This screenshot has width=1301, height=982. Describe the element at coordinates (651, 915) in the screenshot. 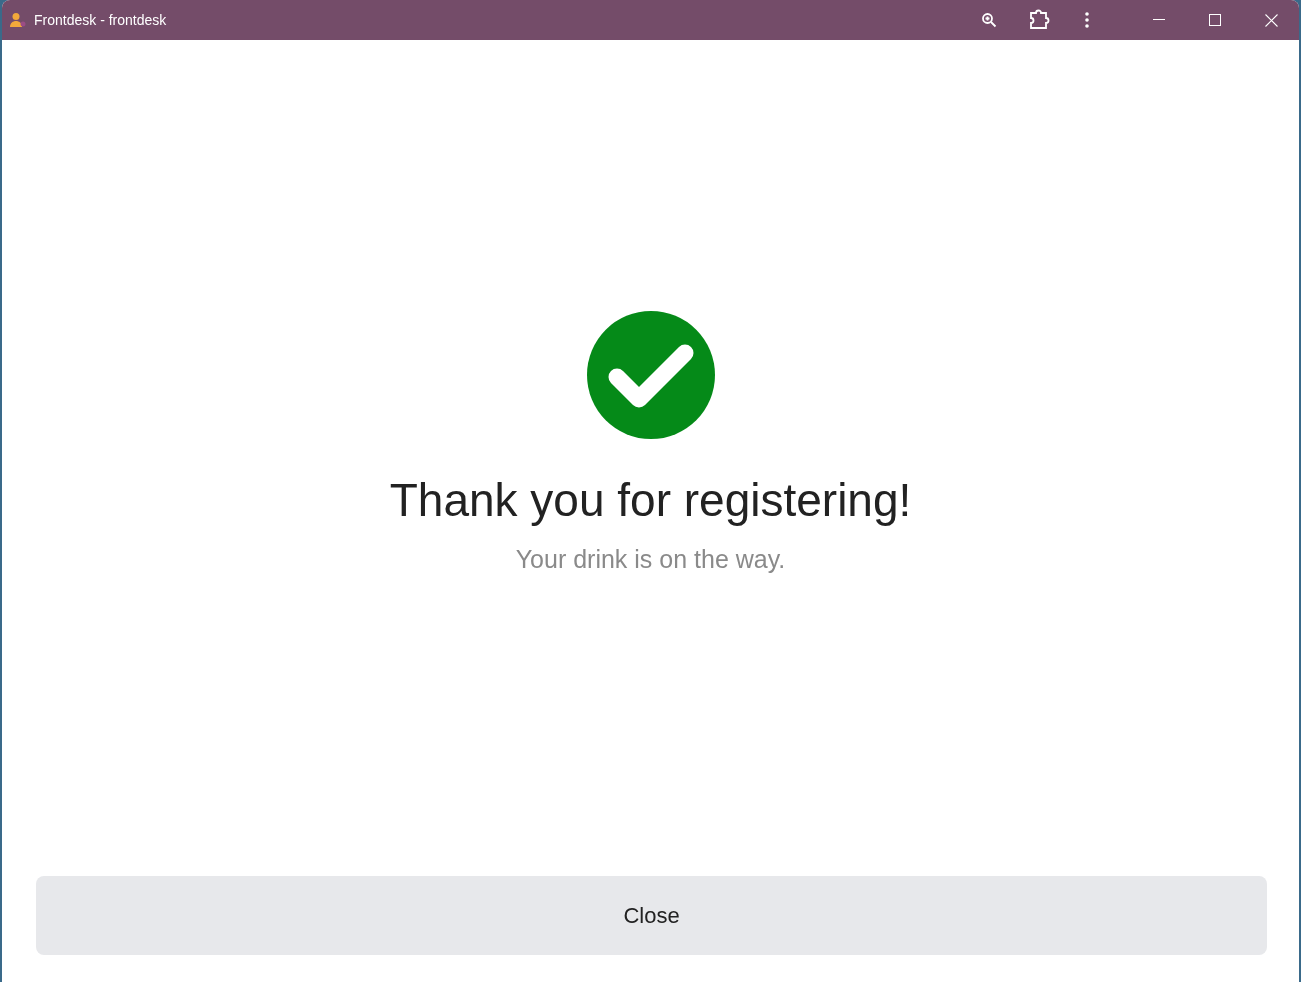

I see `close-button: Close` at that location.